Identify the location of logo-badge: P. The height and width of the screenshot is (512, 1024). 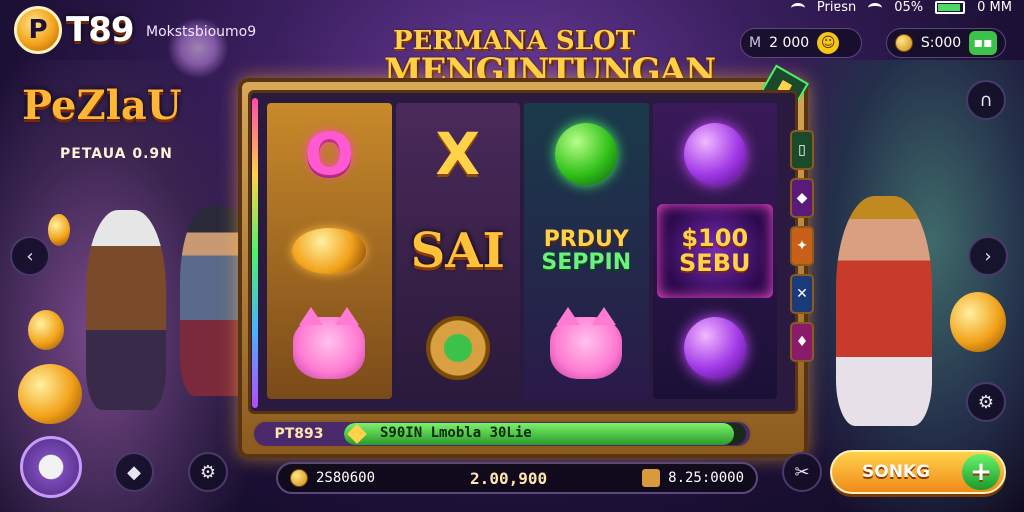
(38, 30).